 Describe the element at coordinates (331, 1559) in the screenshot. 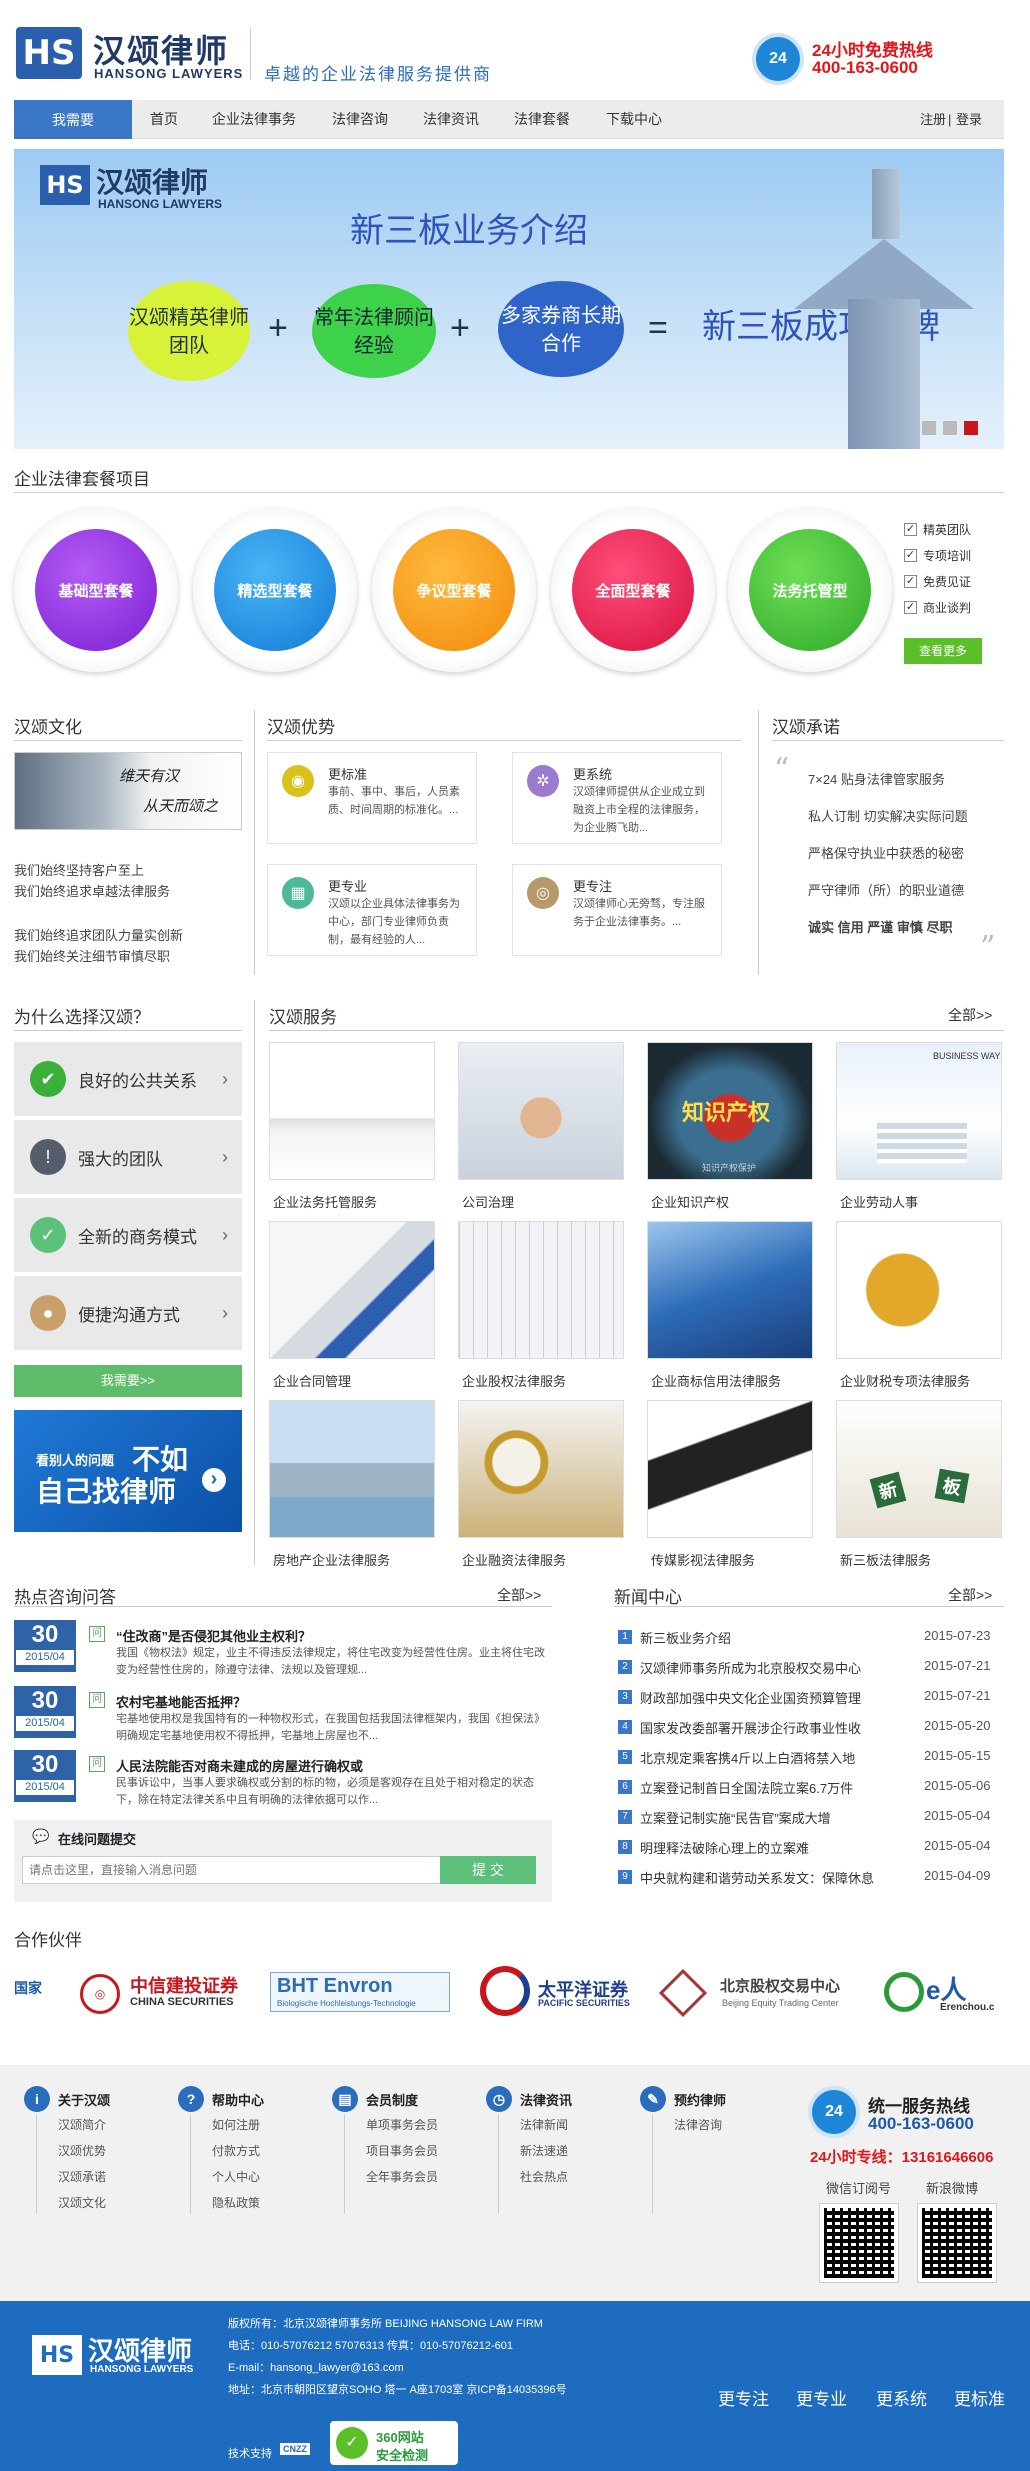

I see `service-caption: 房地产企业法律服务` at that location.